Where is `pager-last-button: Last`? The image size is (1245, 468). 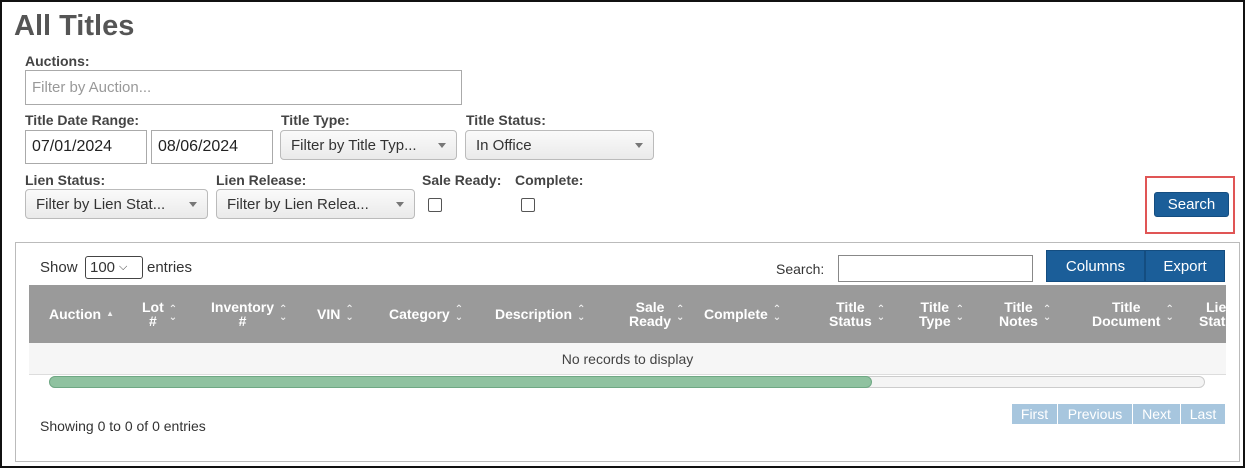
pager-last-button: Last is located at coordinates (1203, 414).